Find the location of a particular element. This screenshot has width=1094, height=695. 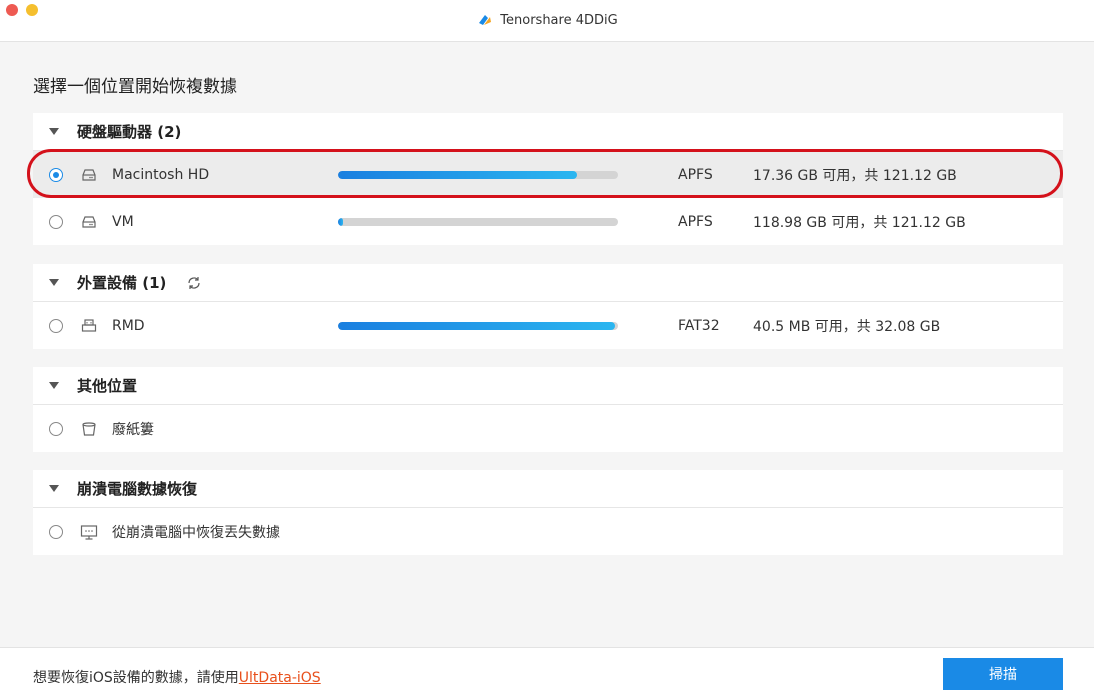

radio-macintosh-hd is located at coordinates (56, 174).